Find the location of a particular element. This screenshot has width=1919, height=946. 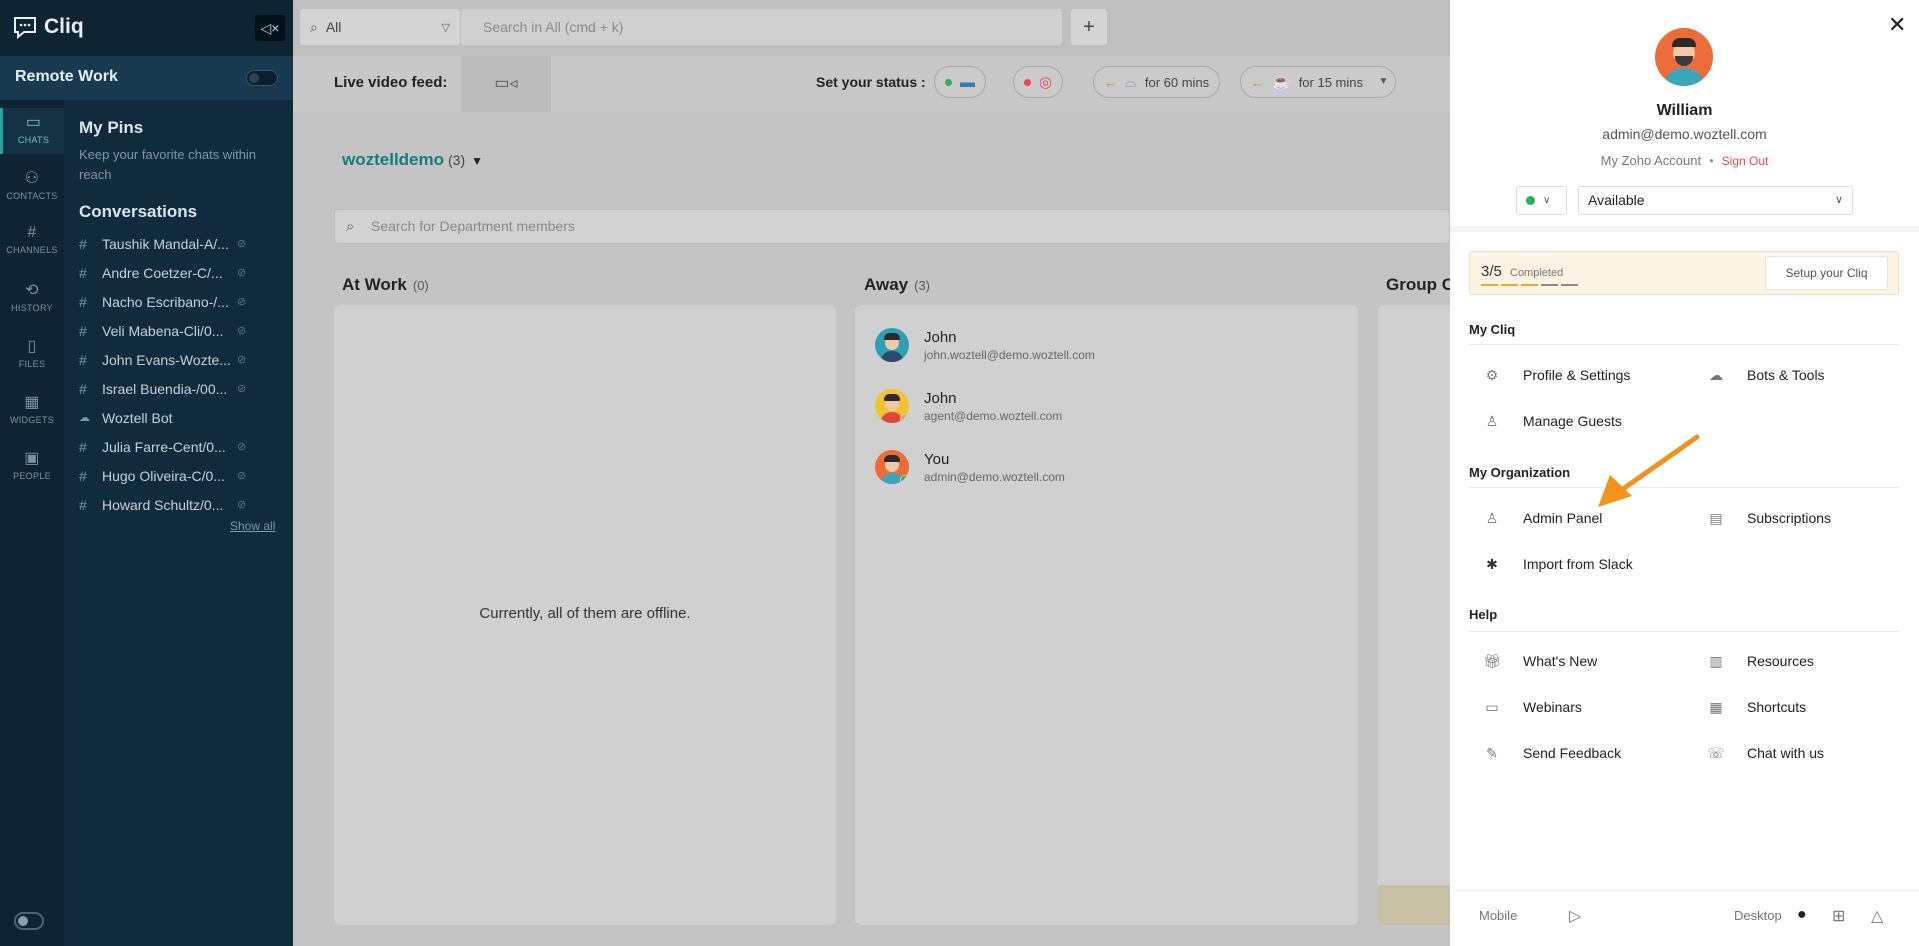

status-chip-coffee: ← ☕ for 15 mins is located at coordinates (1307, 82).